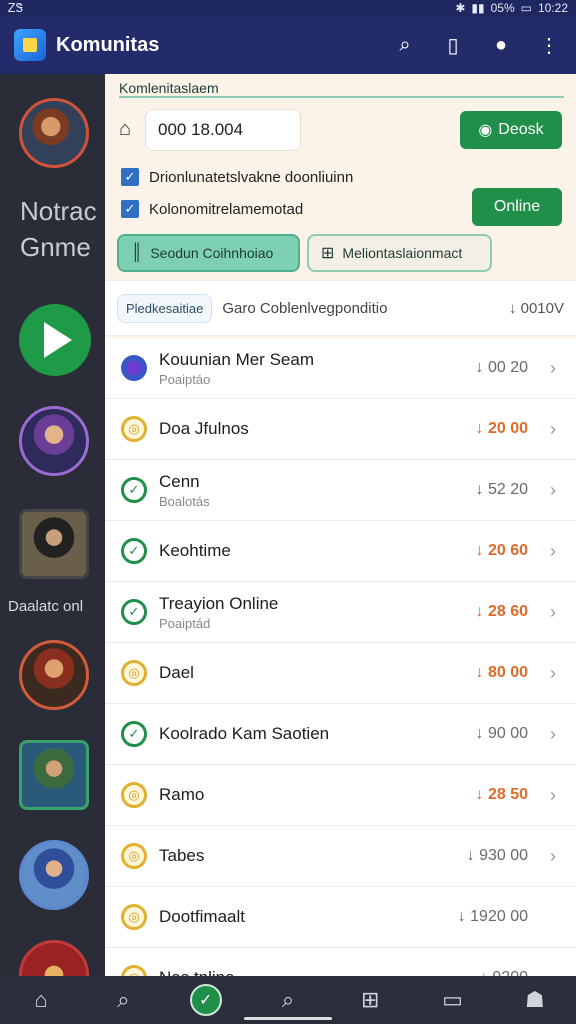 The image size is (576, 1024). I want to click on status-right: ✱ ▮▮ 05% ▭ 10:22, so click(511, 8).